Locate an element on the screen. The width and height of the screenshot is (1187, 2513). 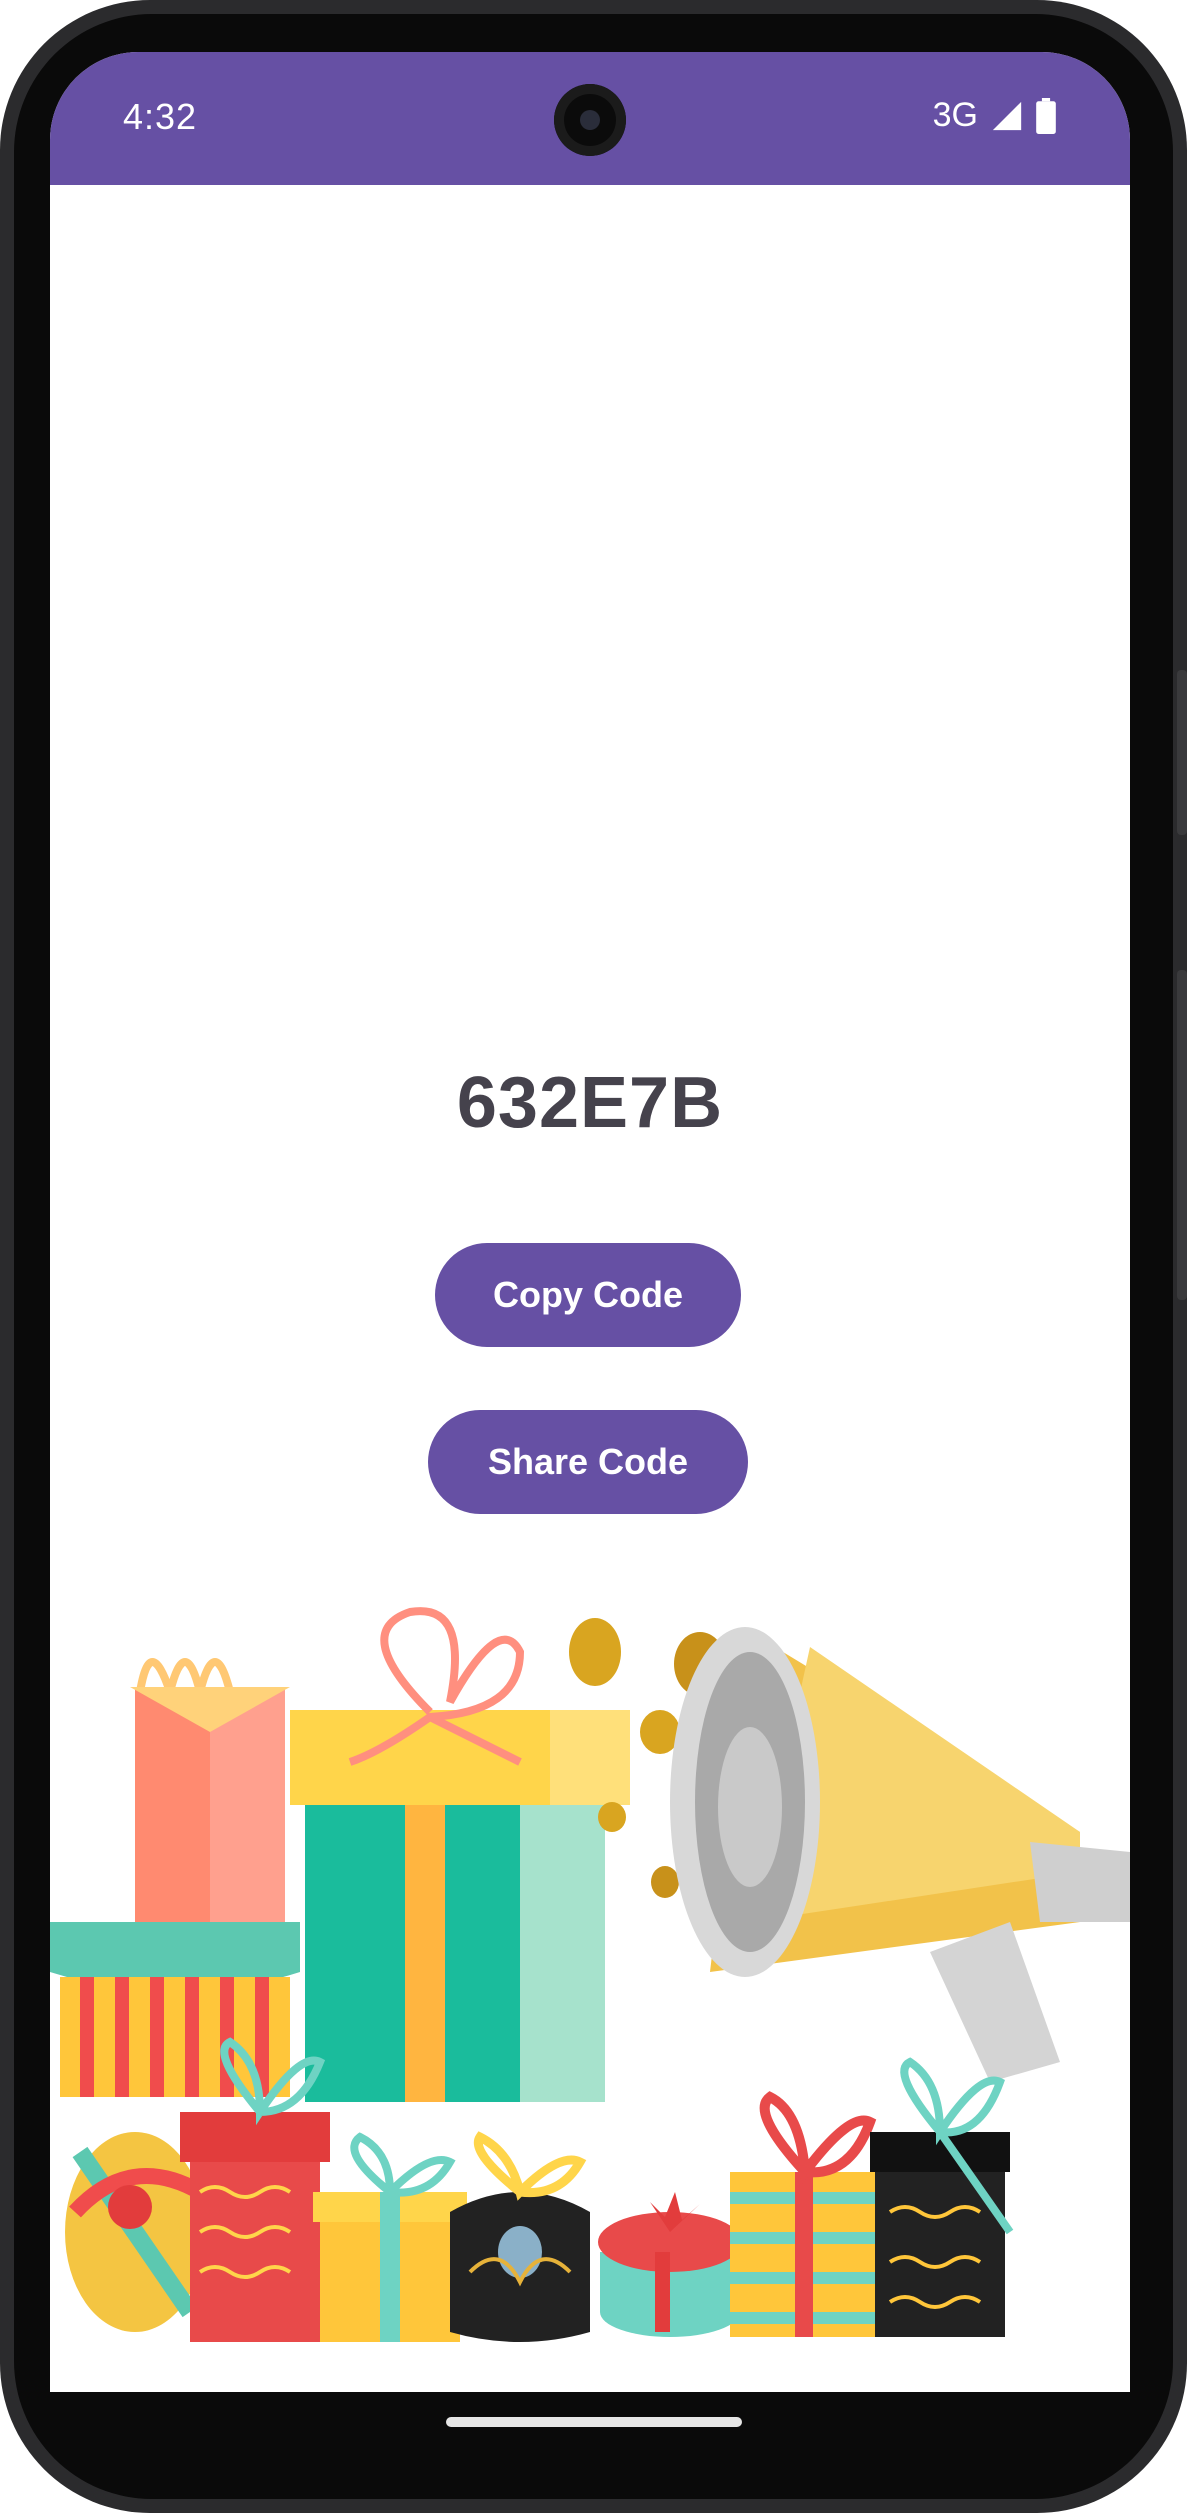
signal-icon is located at coordinates (1007, 115).